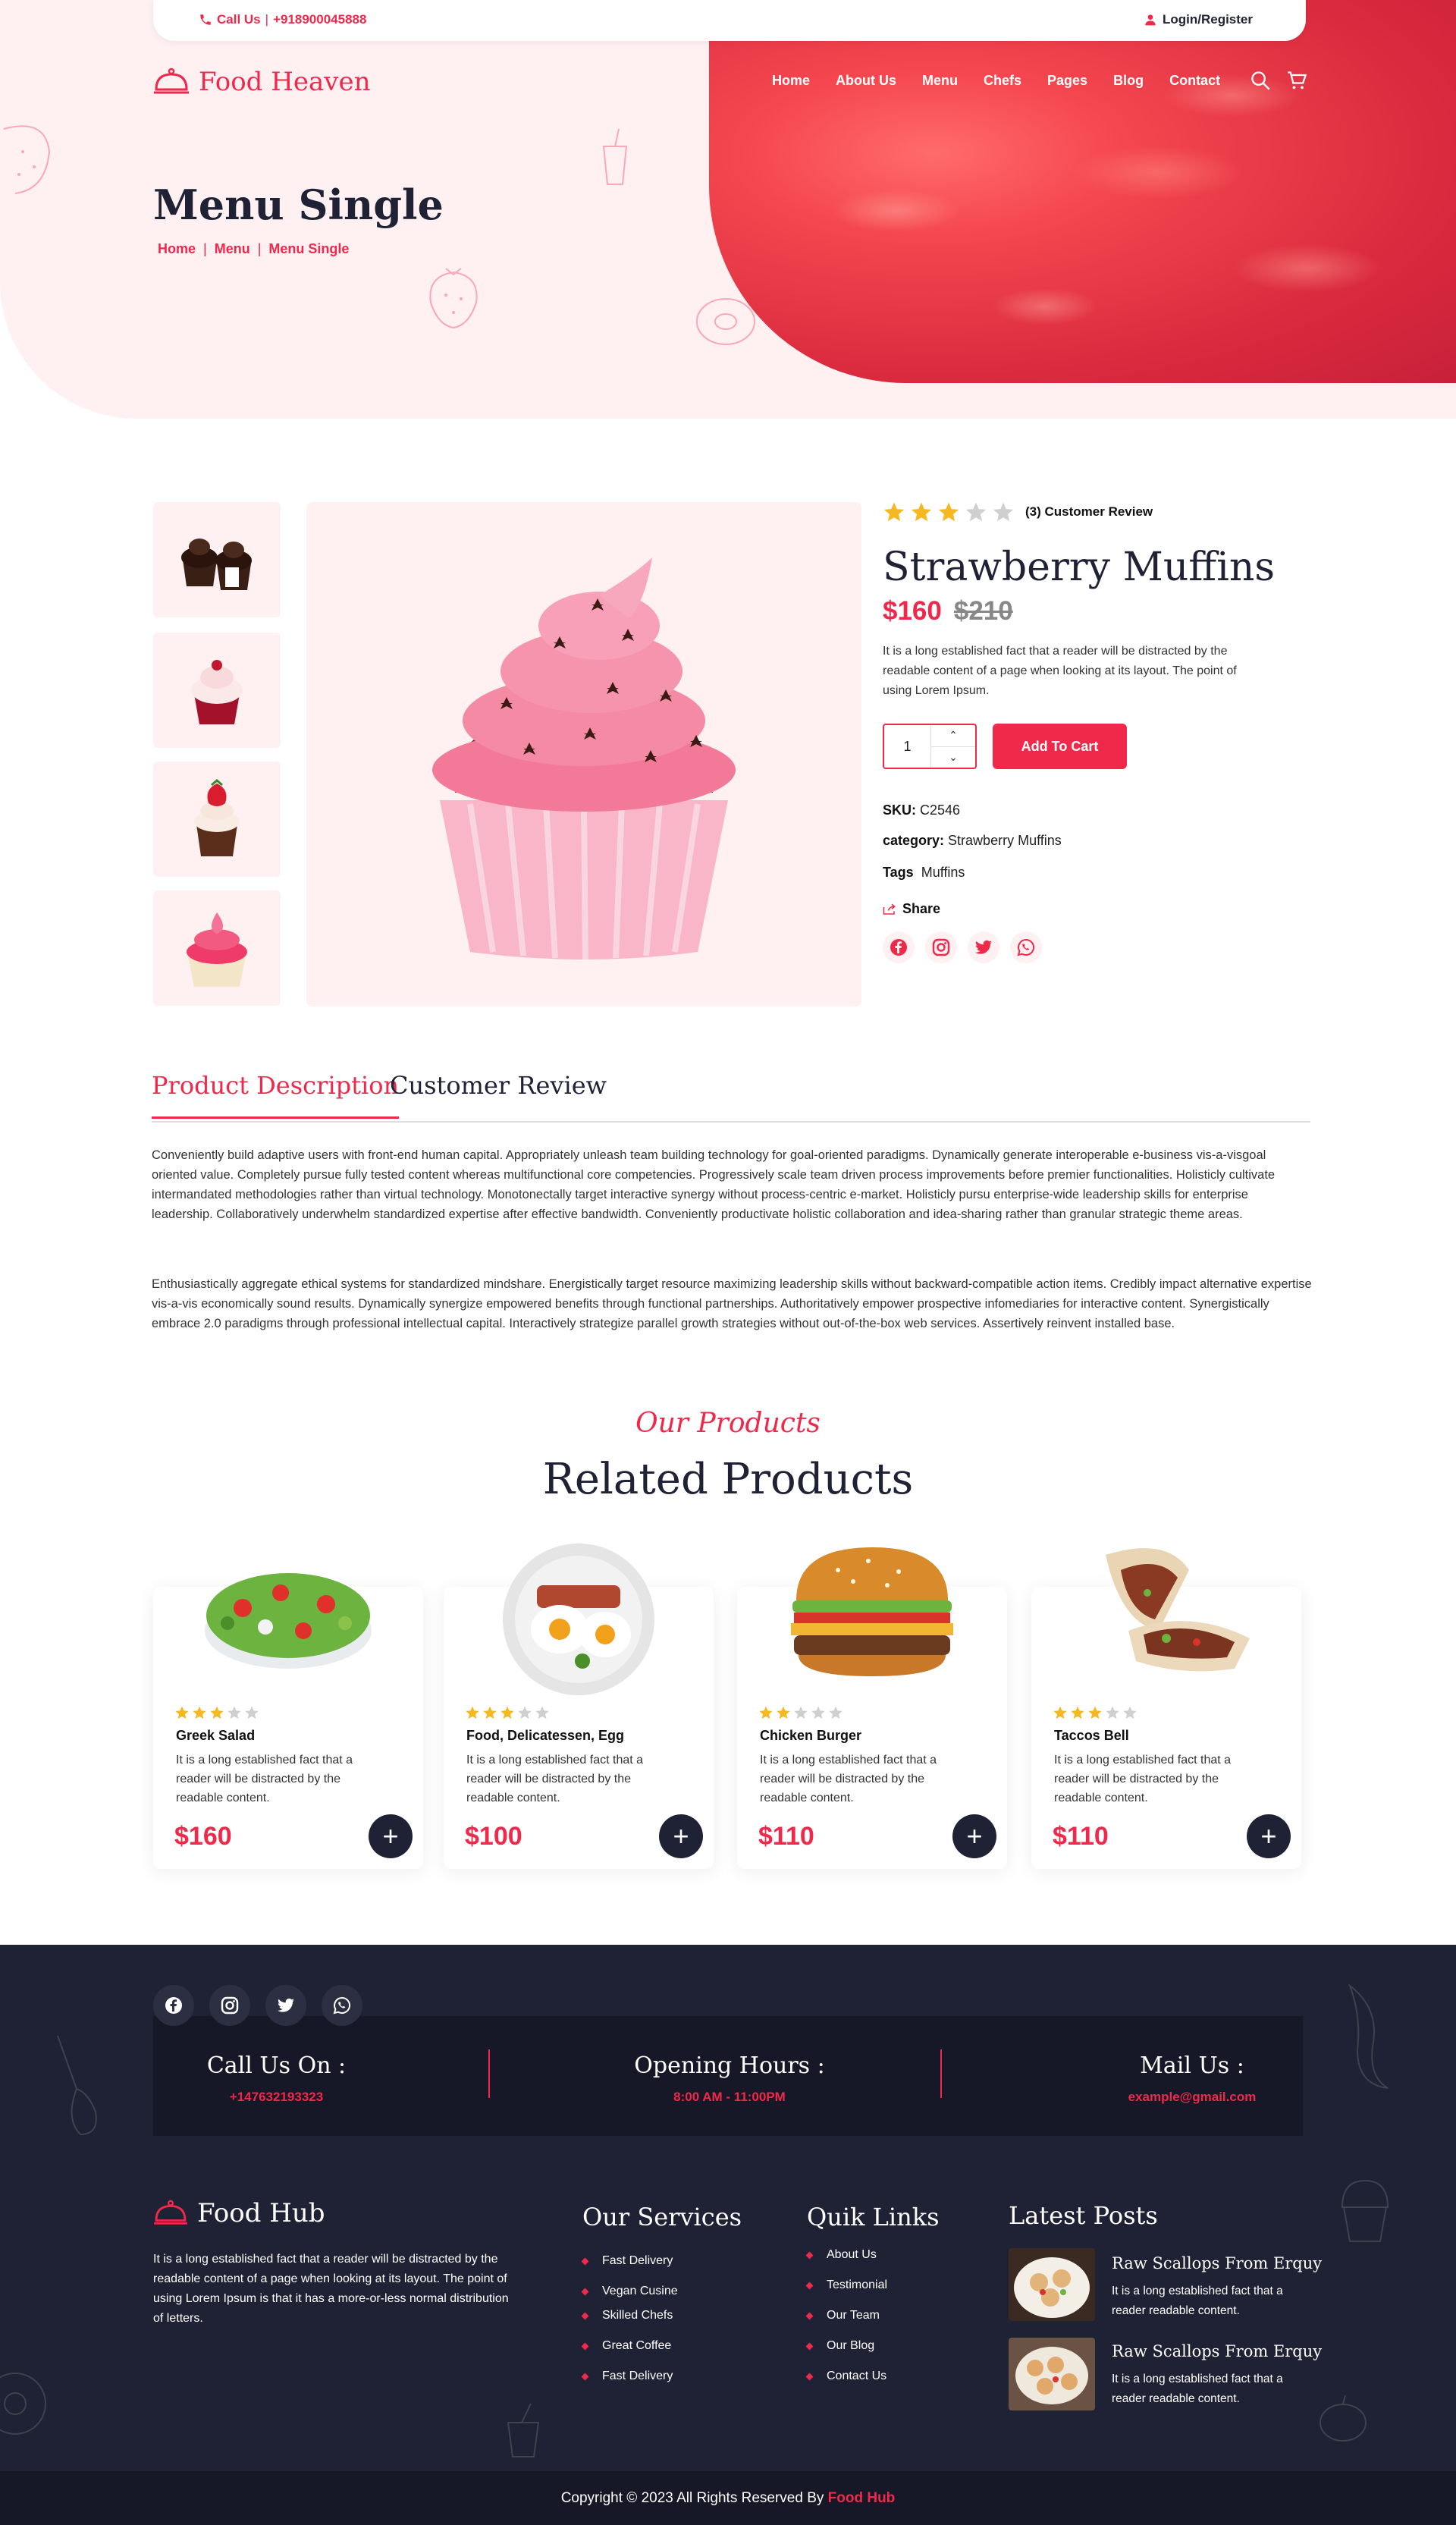  I want to click on call-us-label: Call Us, so click(239, 19).